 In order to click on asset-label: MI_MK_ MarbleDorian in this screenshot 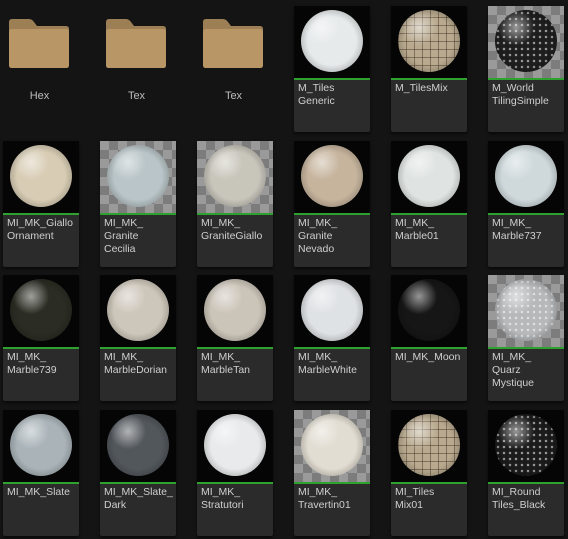, I will do `click(136, 363)`.